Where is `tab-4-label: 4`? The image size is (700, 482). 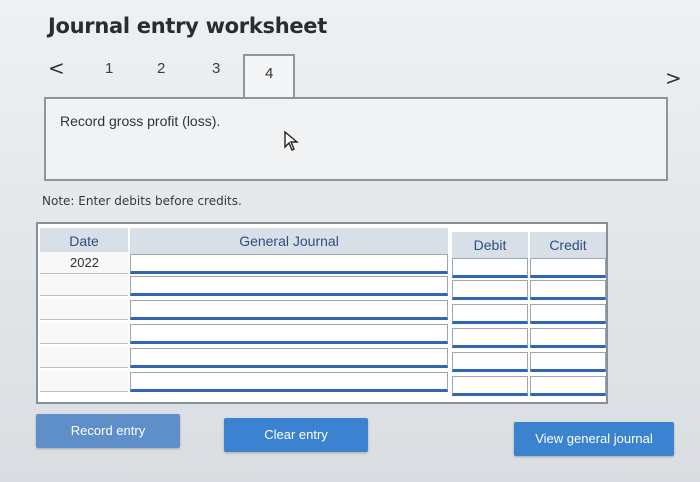 tab-4-label: 4 is located at coordinates (269, 73).